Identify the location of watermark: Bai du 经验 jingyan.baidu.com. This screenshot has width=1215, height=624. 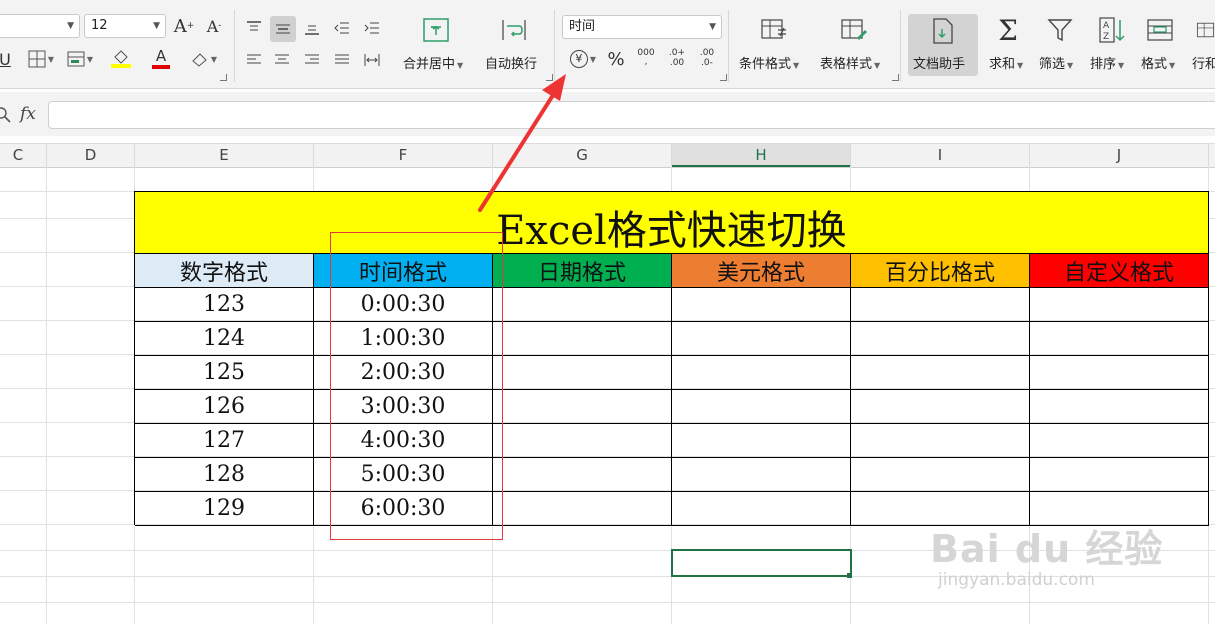
(1047, 558).